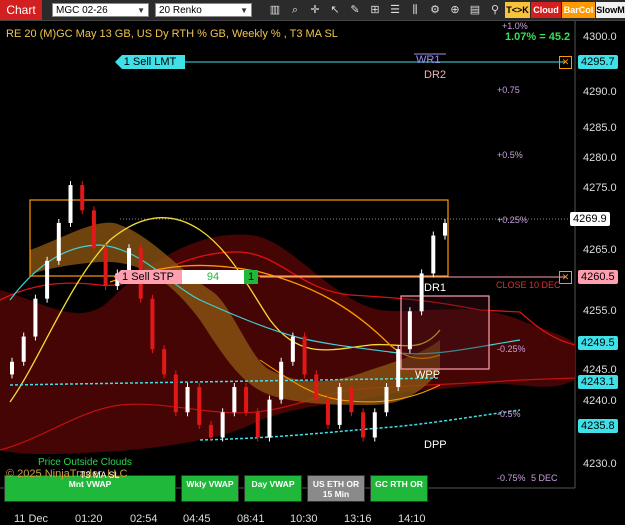 This screenshot has width=625, height=525. I want to click on us-eth-or-button: US ETH OR 15 Min, so click(336, 488).